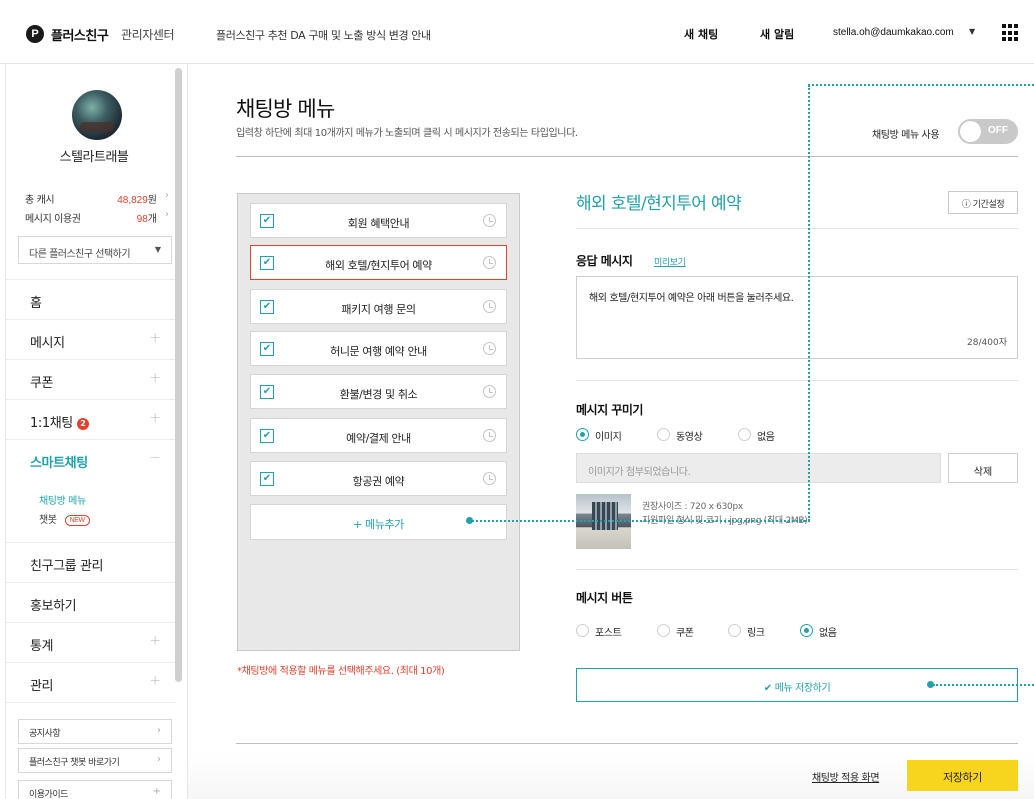 The image size is (1034, 799). What do you see at coordinates (797, 317) in the screenshot?
I see `response-message-textarea: 해외 호텔/현지투어 예약은 아래 버튼을 눌러주세요. 28/400자` at bounding box center [797, 317].